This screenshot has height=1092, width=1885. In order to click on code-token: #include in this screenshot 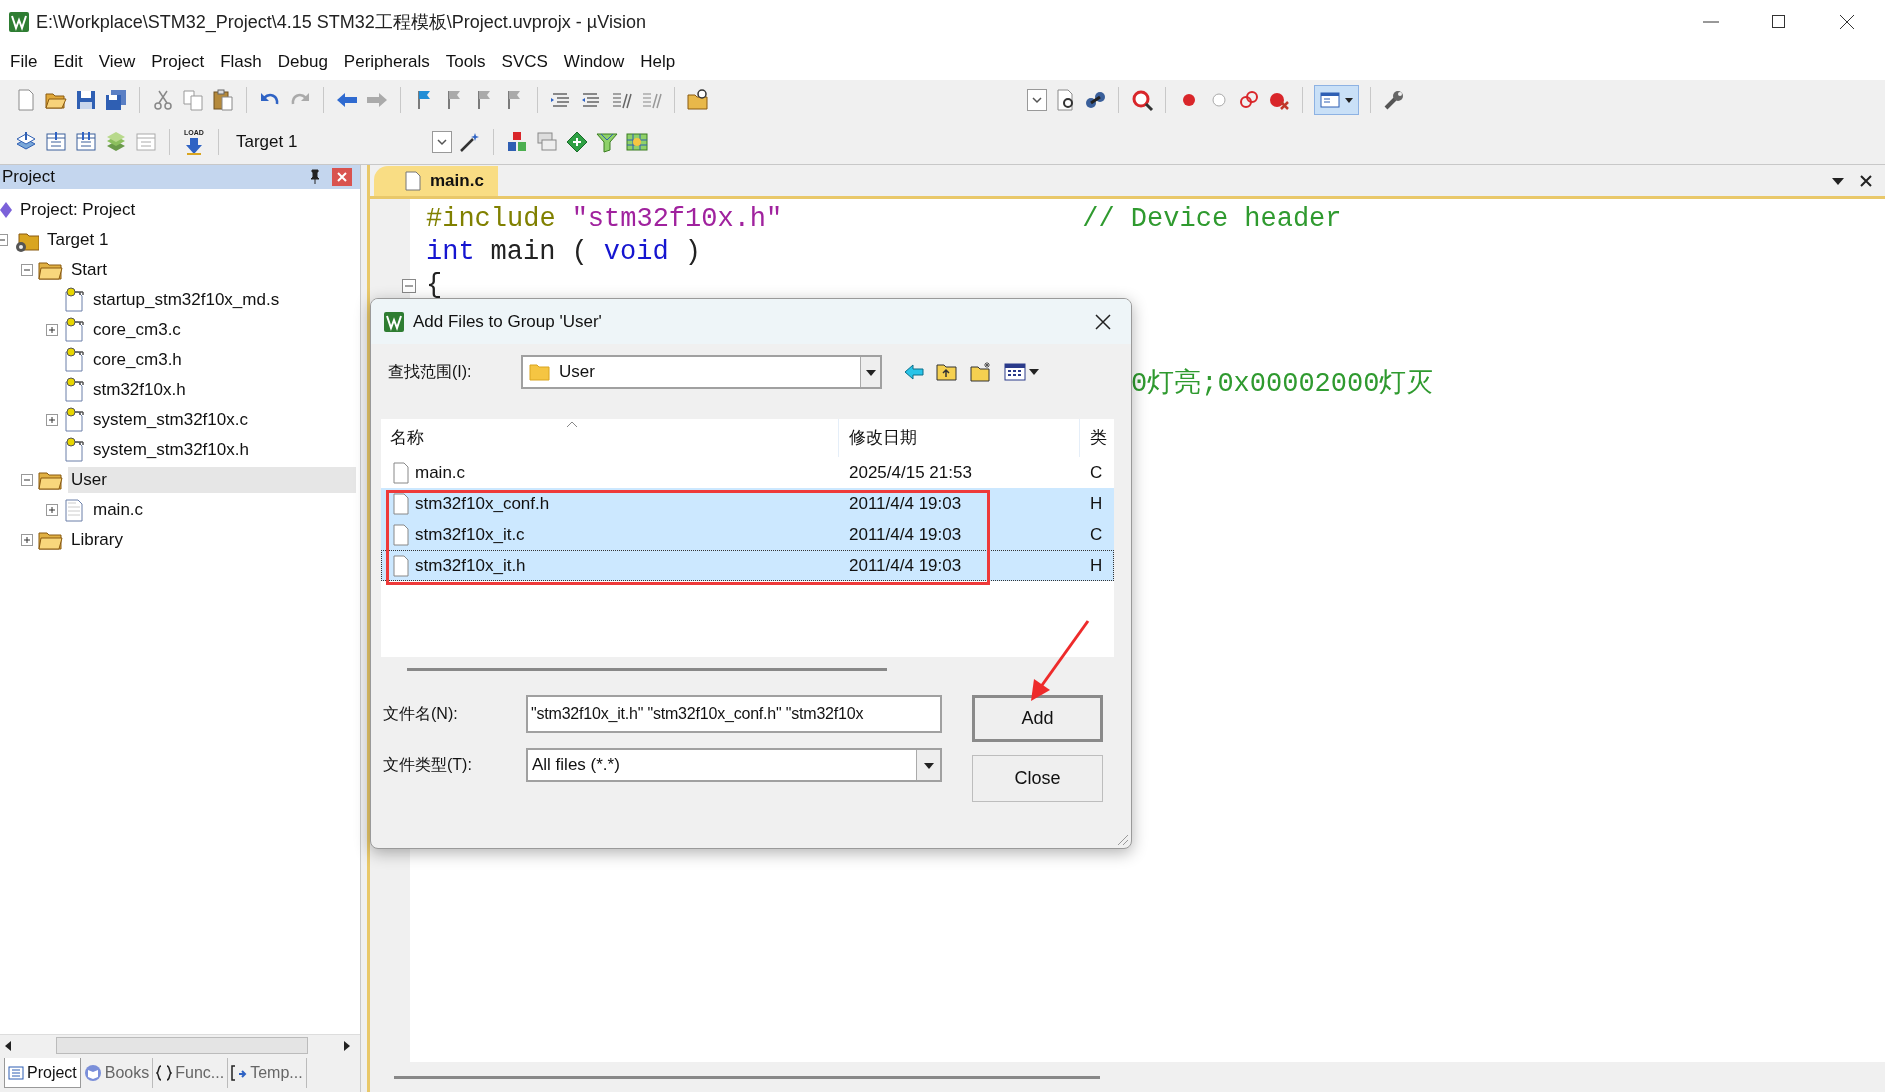, I will do `click(491, 220)`.